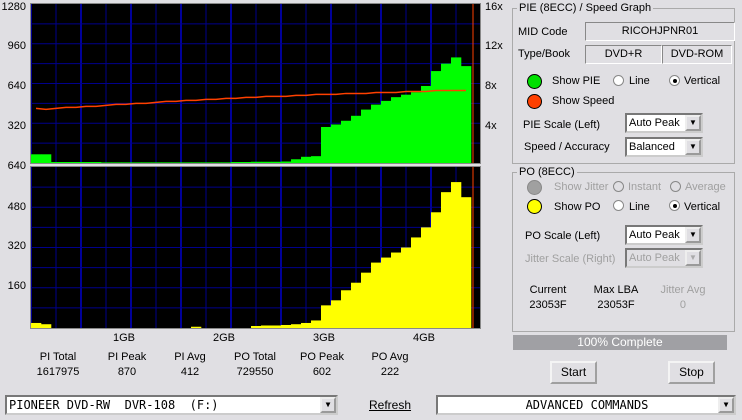  What do you see at coordinates (618, 186) in the screenshot?
I see `jitter-instant-radio` at bounding box center [618, 186].